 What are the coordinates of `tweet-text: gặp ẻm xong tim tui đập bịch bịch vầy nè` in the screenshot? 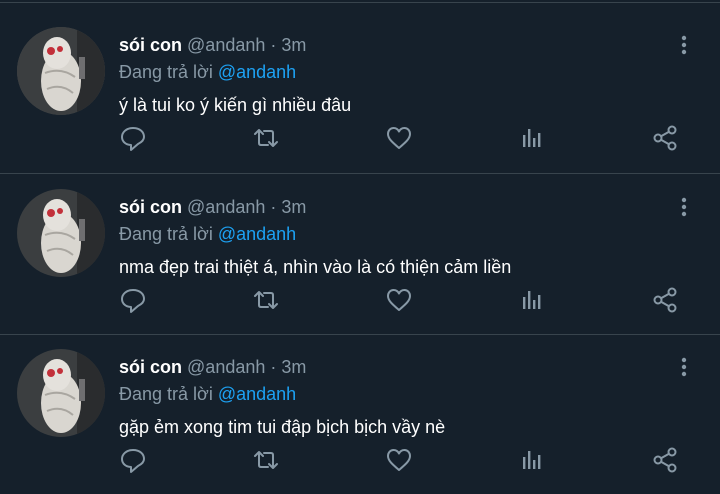 It's located at (282, 427).